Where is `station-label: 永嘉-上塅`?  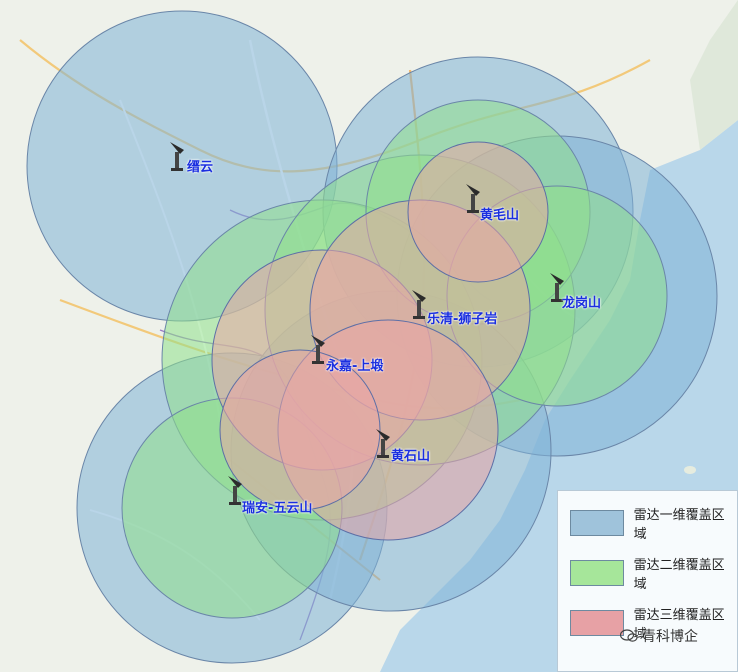
station-label: 永嘉-上塅 is located at coordinates (355, 366).